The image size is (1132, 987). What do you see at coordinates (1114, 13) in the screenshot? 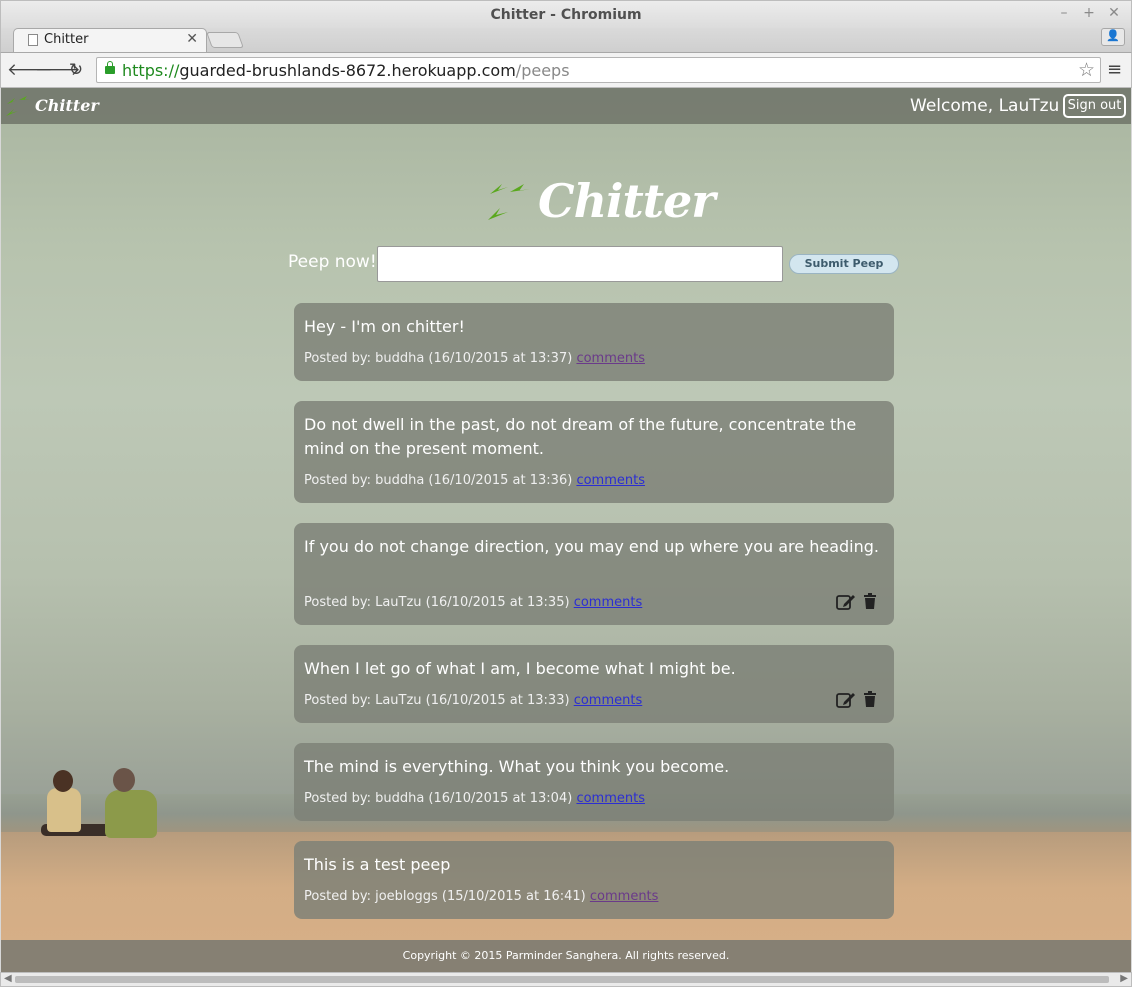
I see `close-window-button: ✕` at bounding box center [1114, 13].